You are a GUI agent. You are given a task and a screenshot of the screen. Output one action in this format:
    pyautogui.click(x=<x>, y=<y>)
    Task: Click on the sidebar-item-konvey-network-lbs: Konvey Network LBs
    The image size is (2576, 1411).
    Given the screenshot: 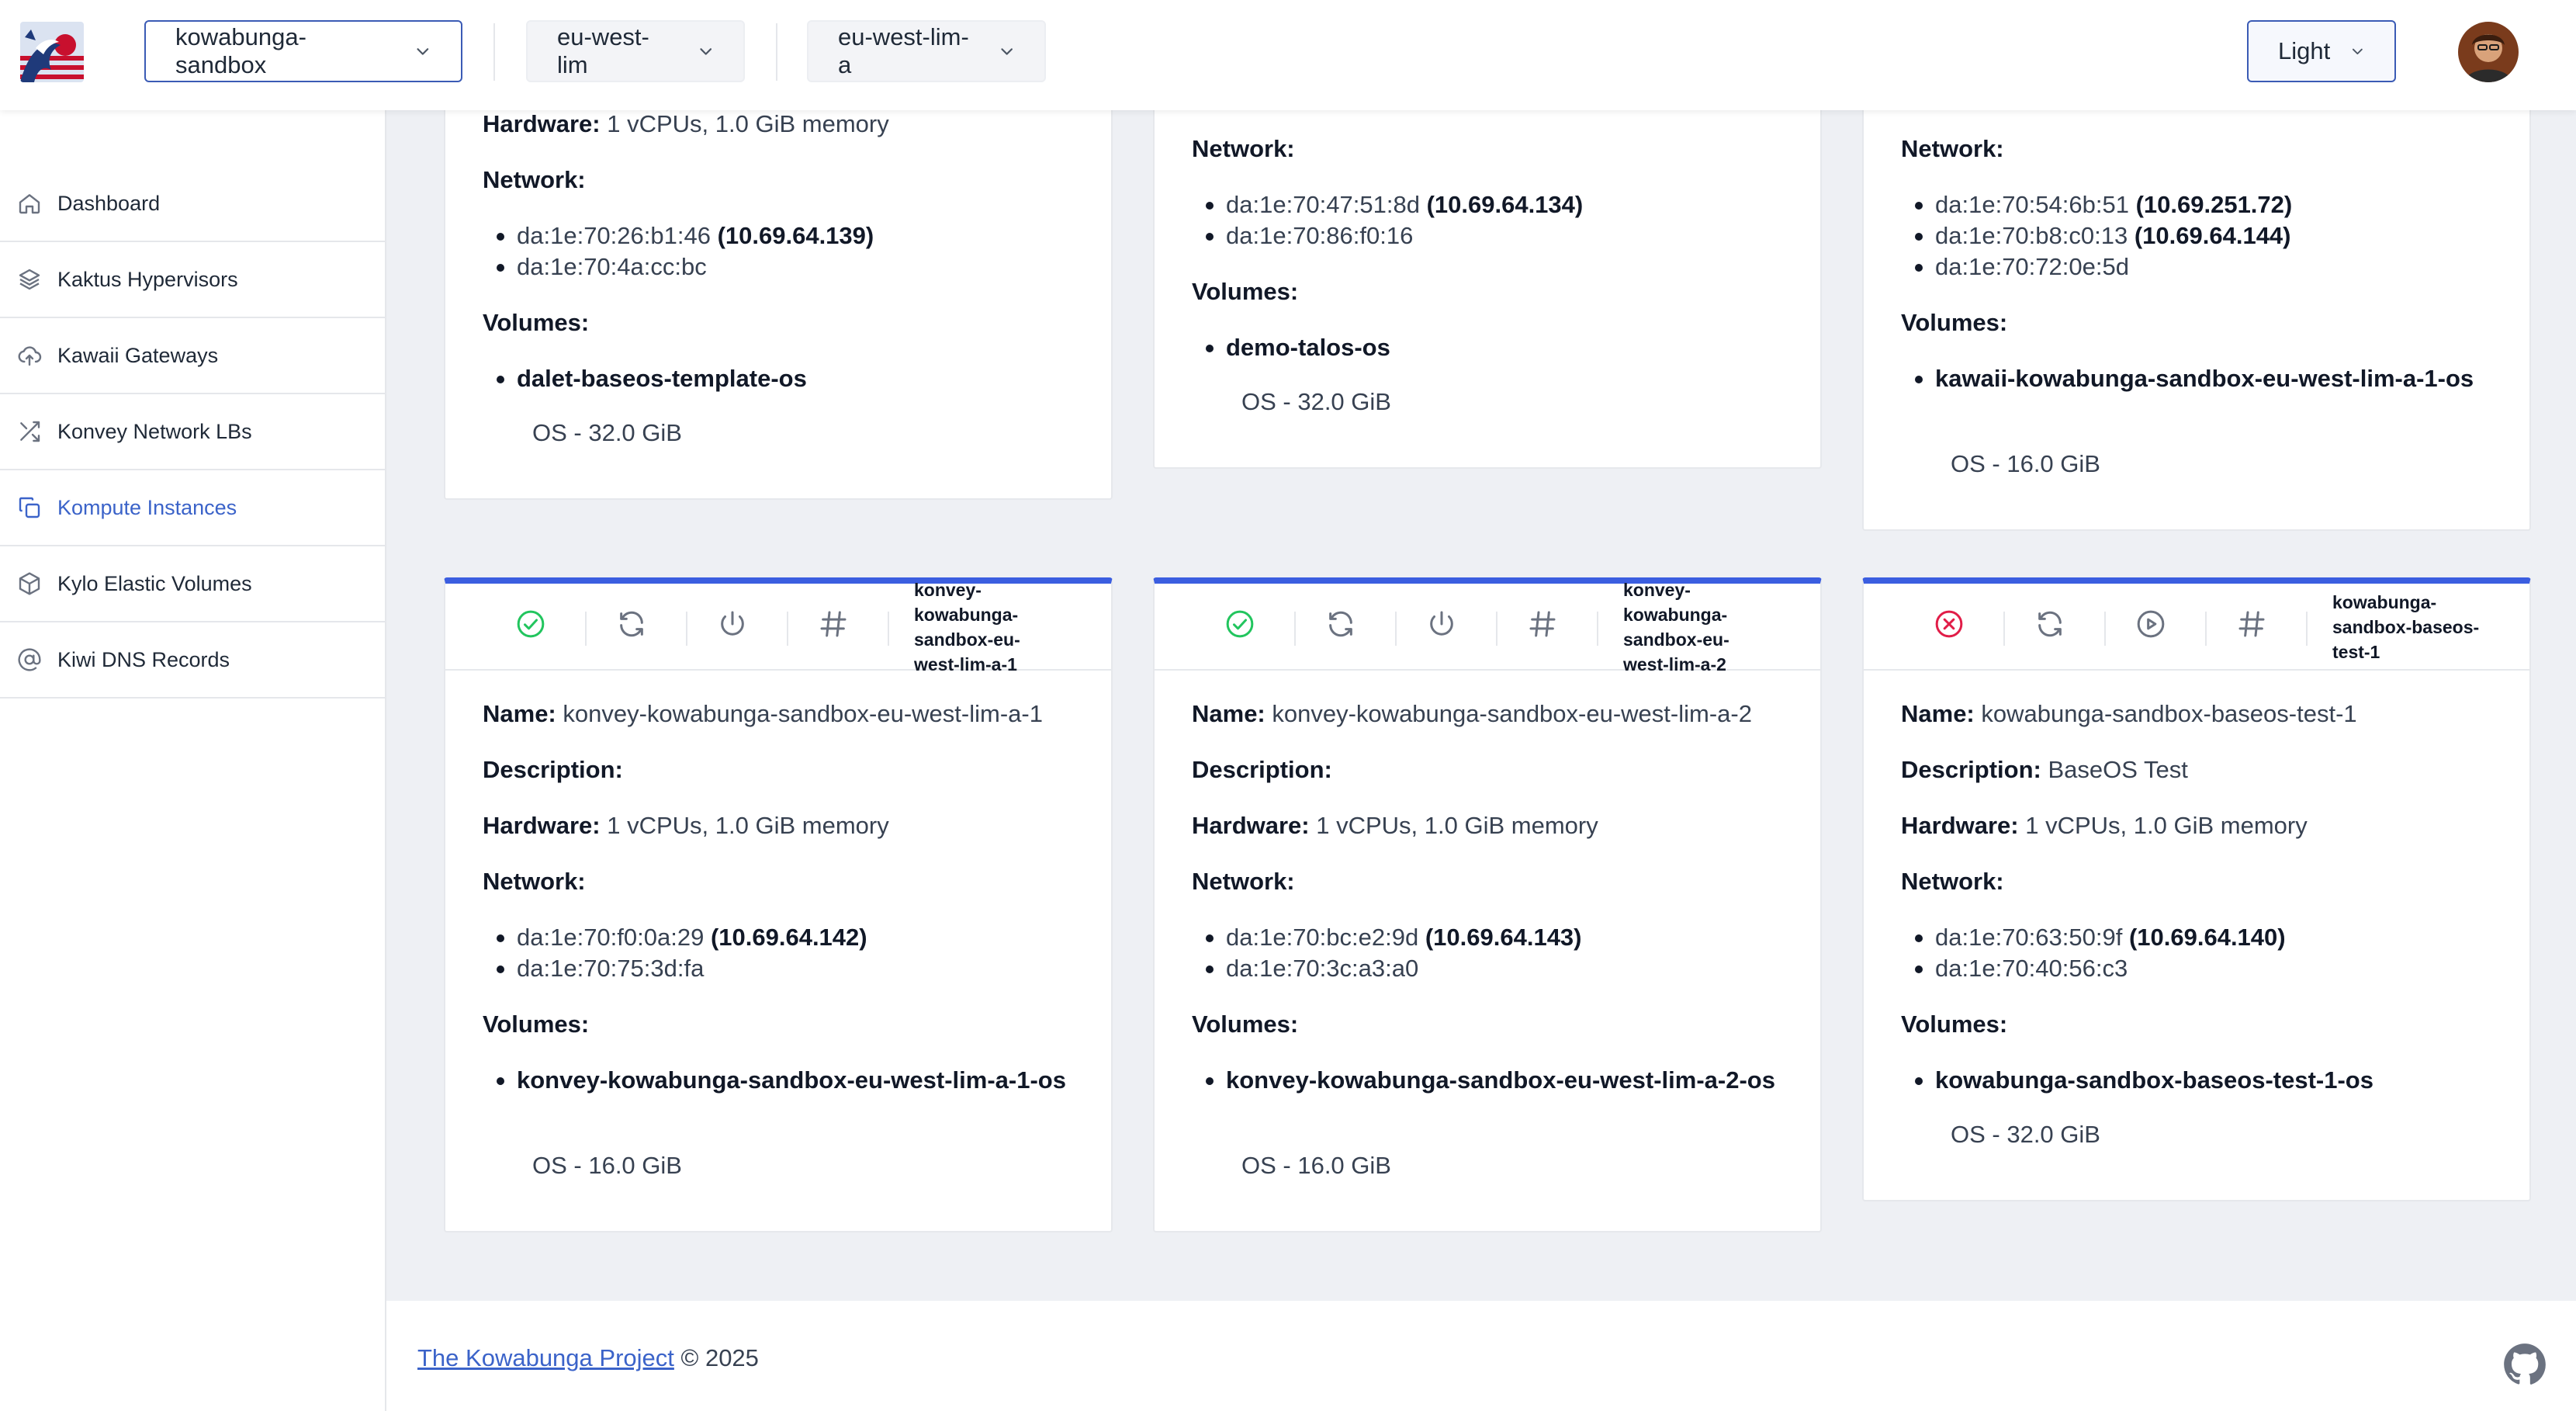 What is the action you would take?
    pyautogui.click(x=193, y=432)
    